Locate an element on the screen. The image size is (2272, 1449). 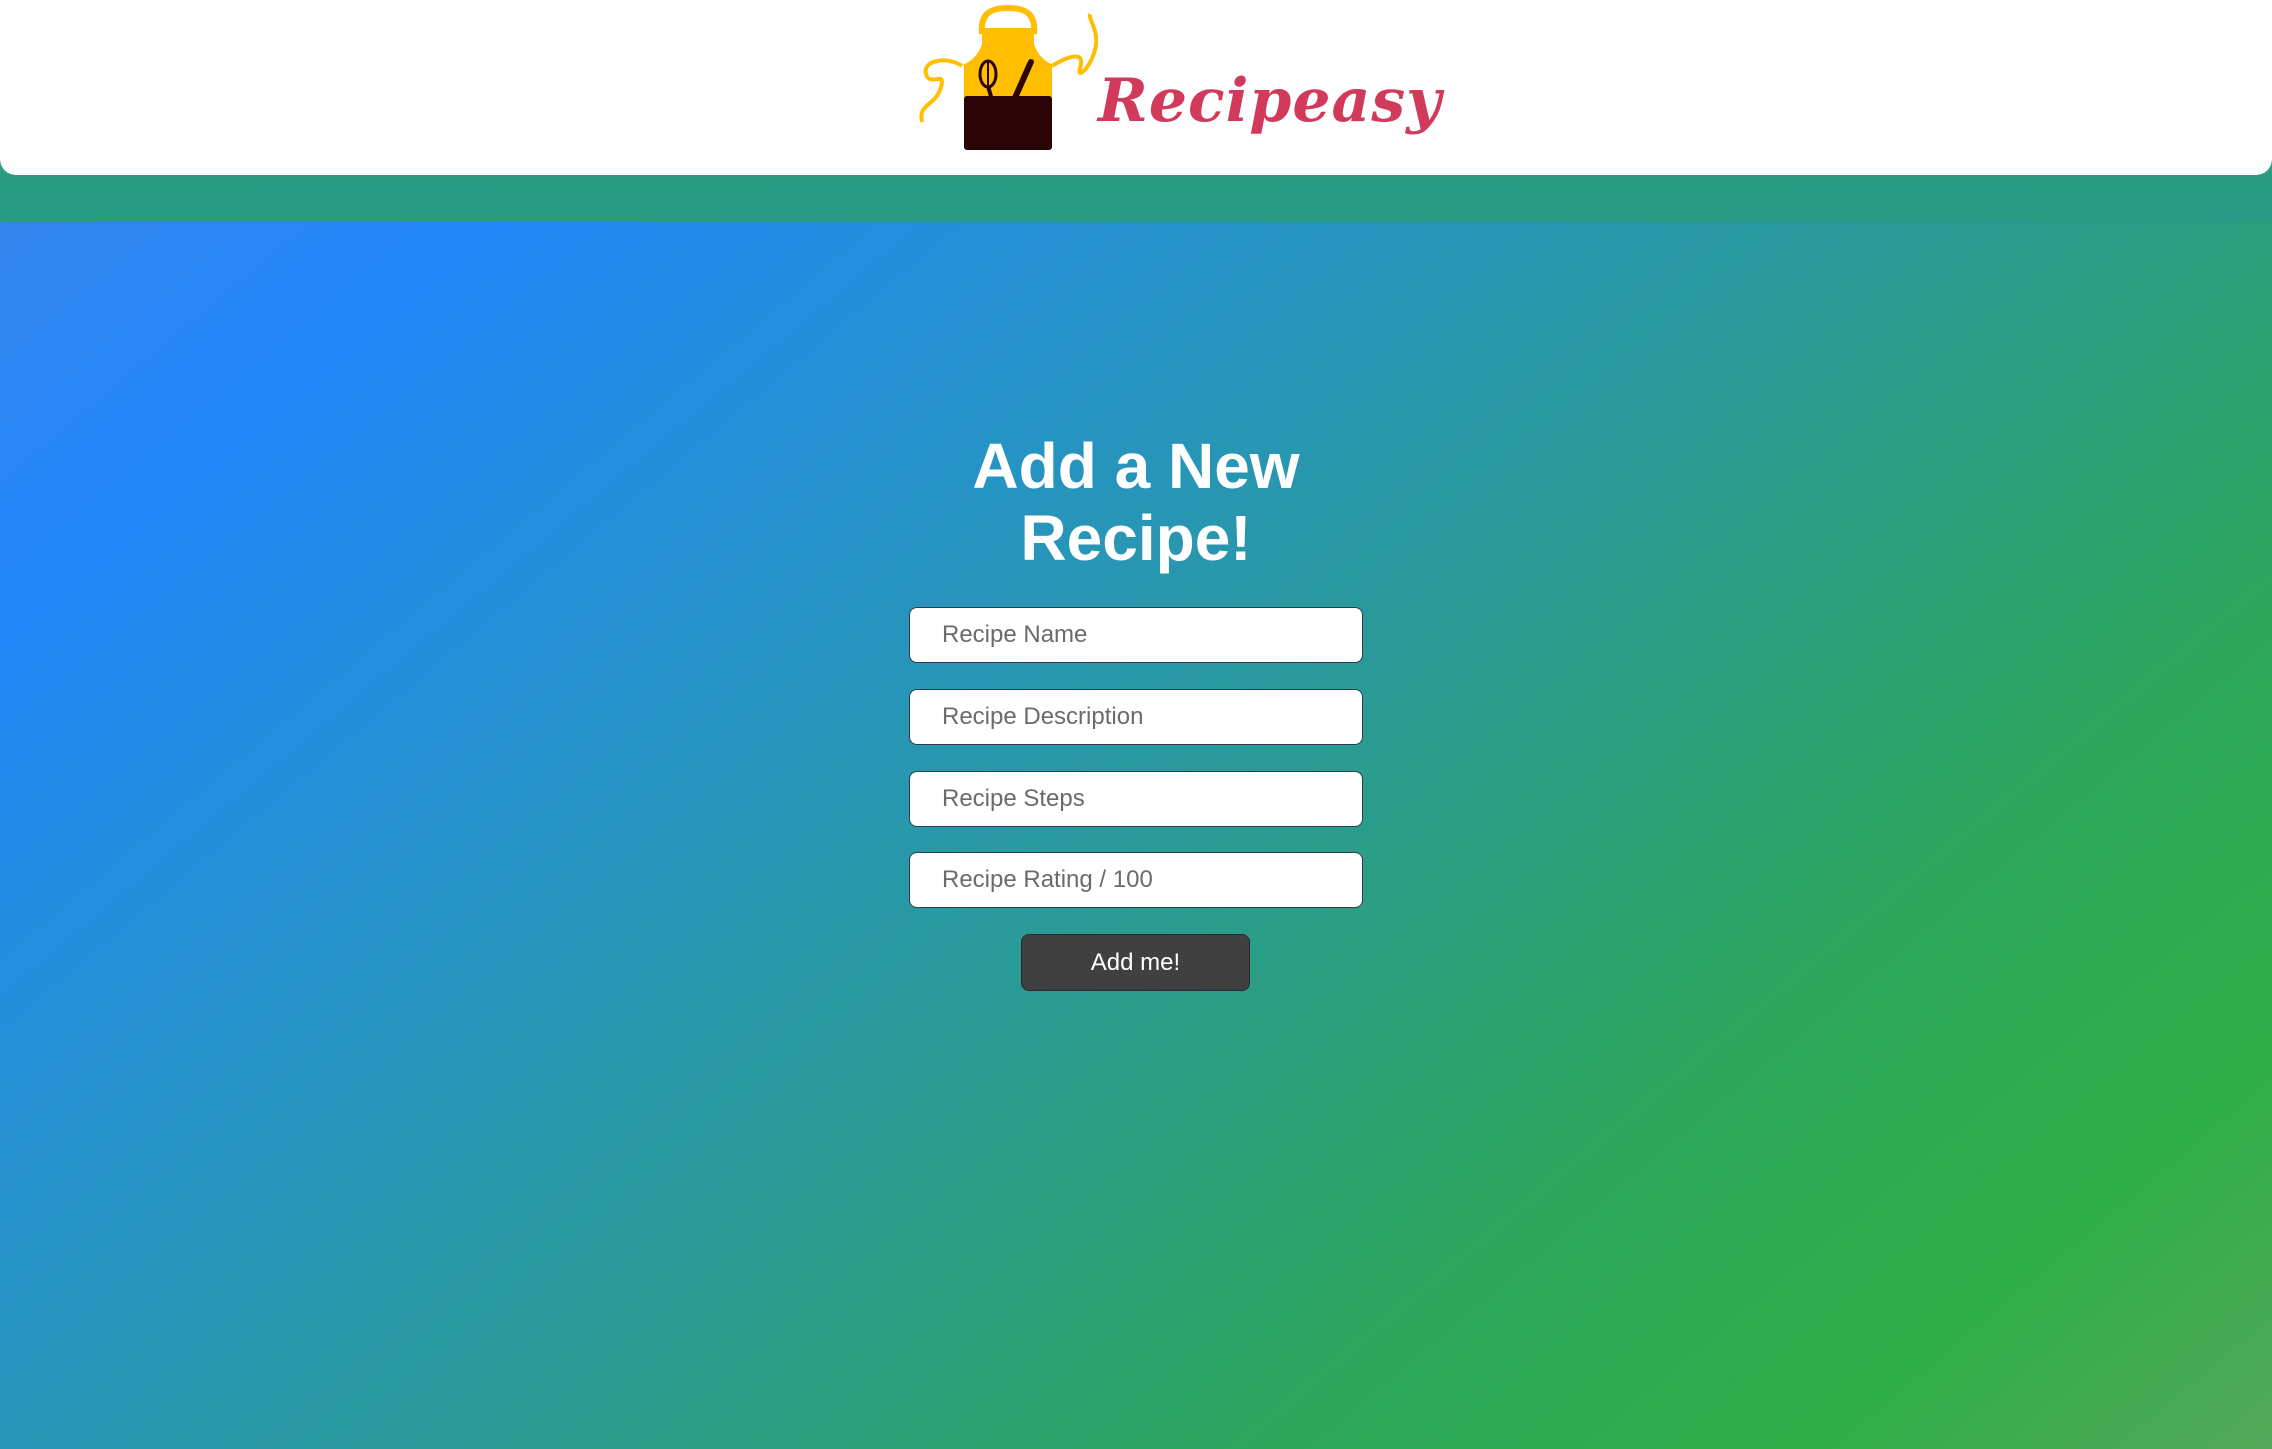
add-recipe-button: Add me! is located at coordinates (1135, 962).